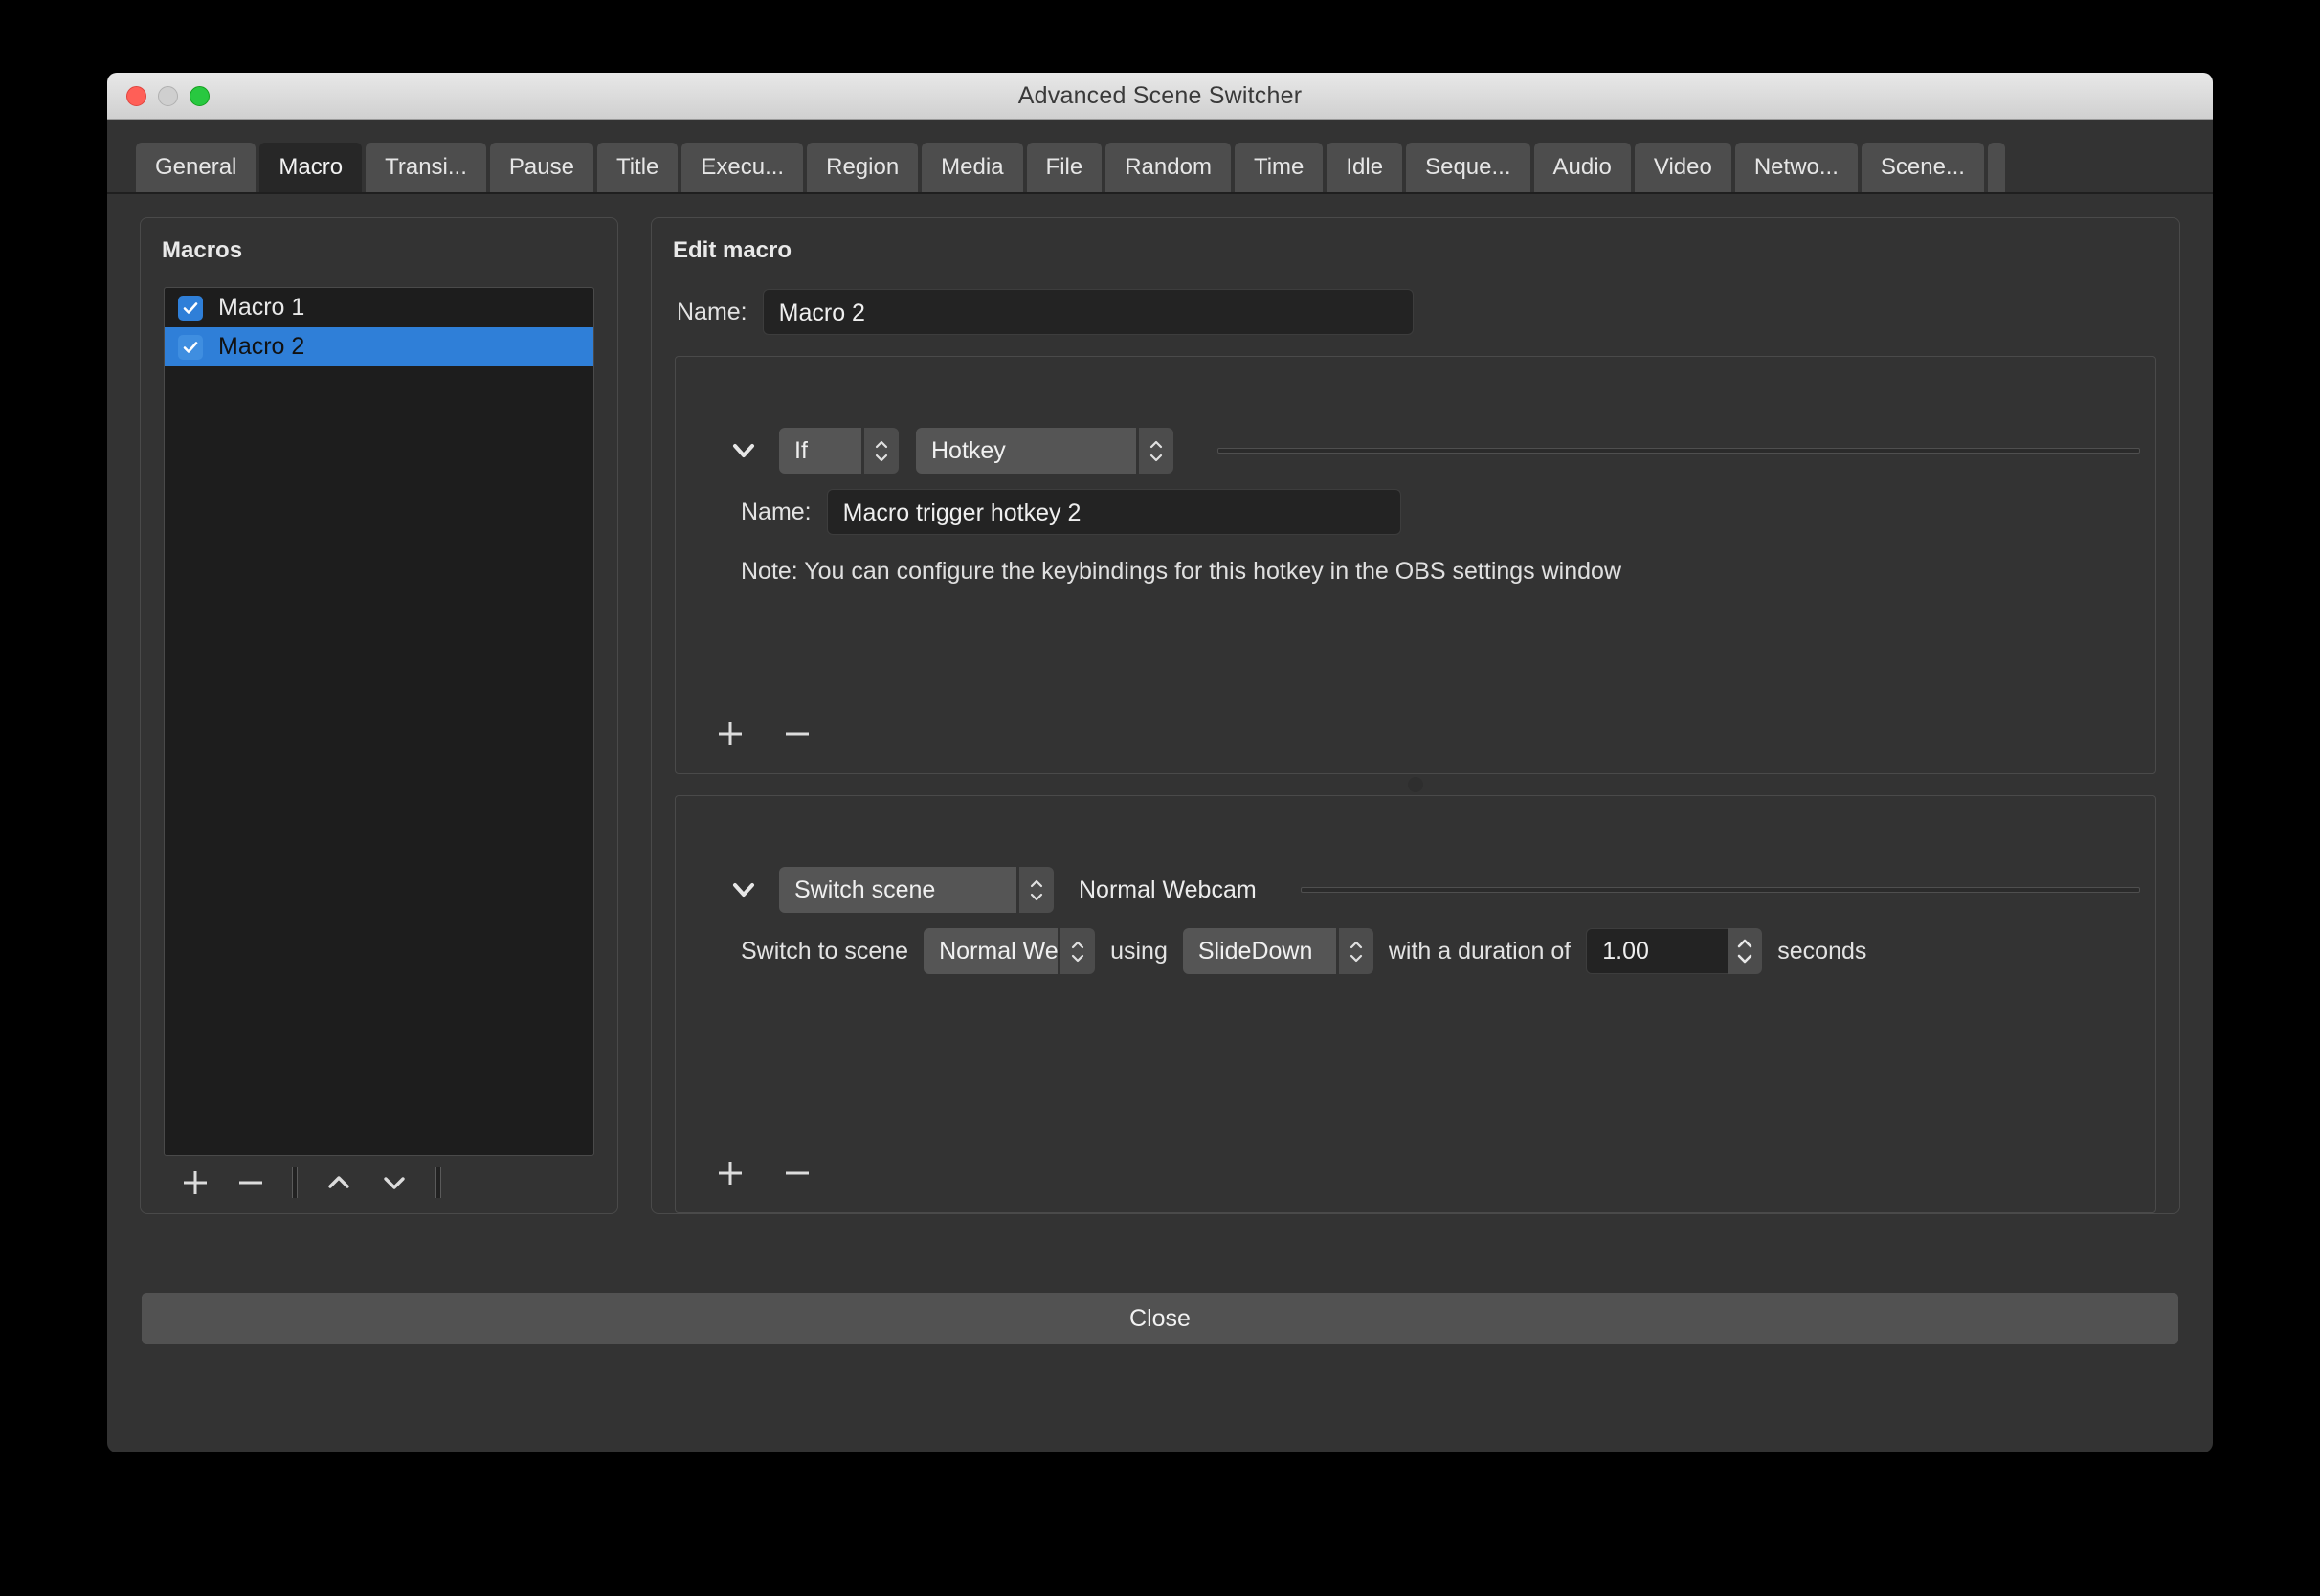  I want to click on tab-pause: Pause, so click(541, 168).